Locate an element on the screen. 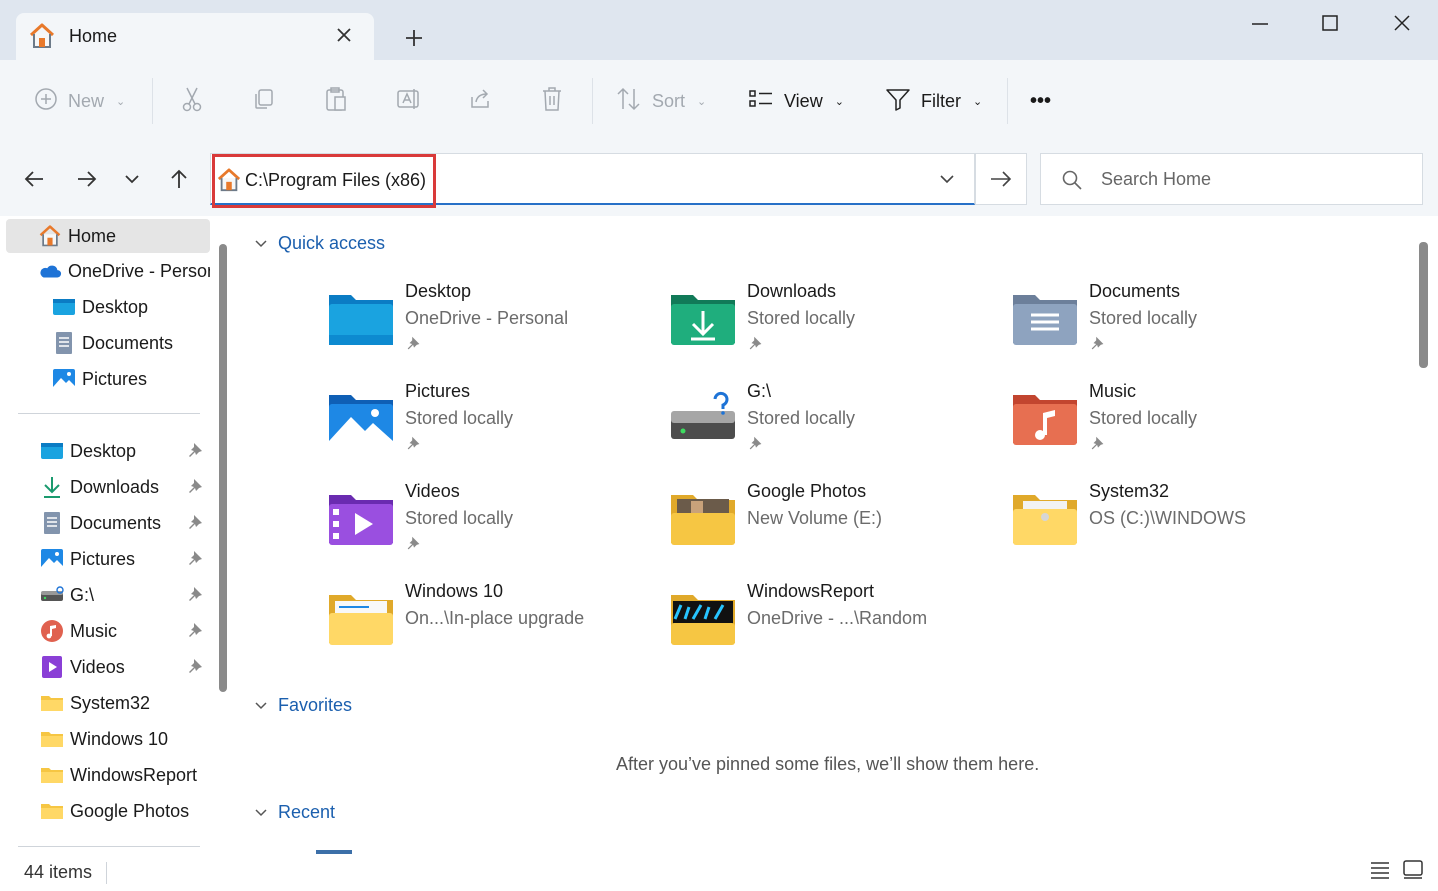  sidebar-item-google-photos: Google Photos is located at coordinates (105, 811).